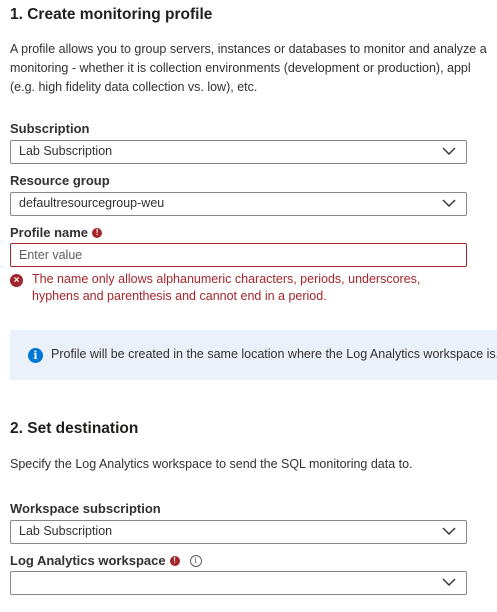  I want to click on subscription-dropdown: Lab Subscription, so click(238, 152).